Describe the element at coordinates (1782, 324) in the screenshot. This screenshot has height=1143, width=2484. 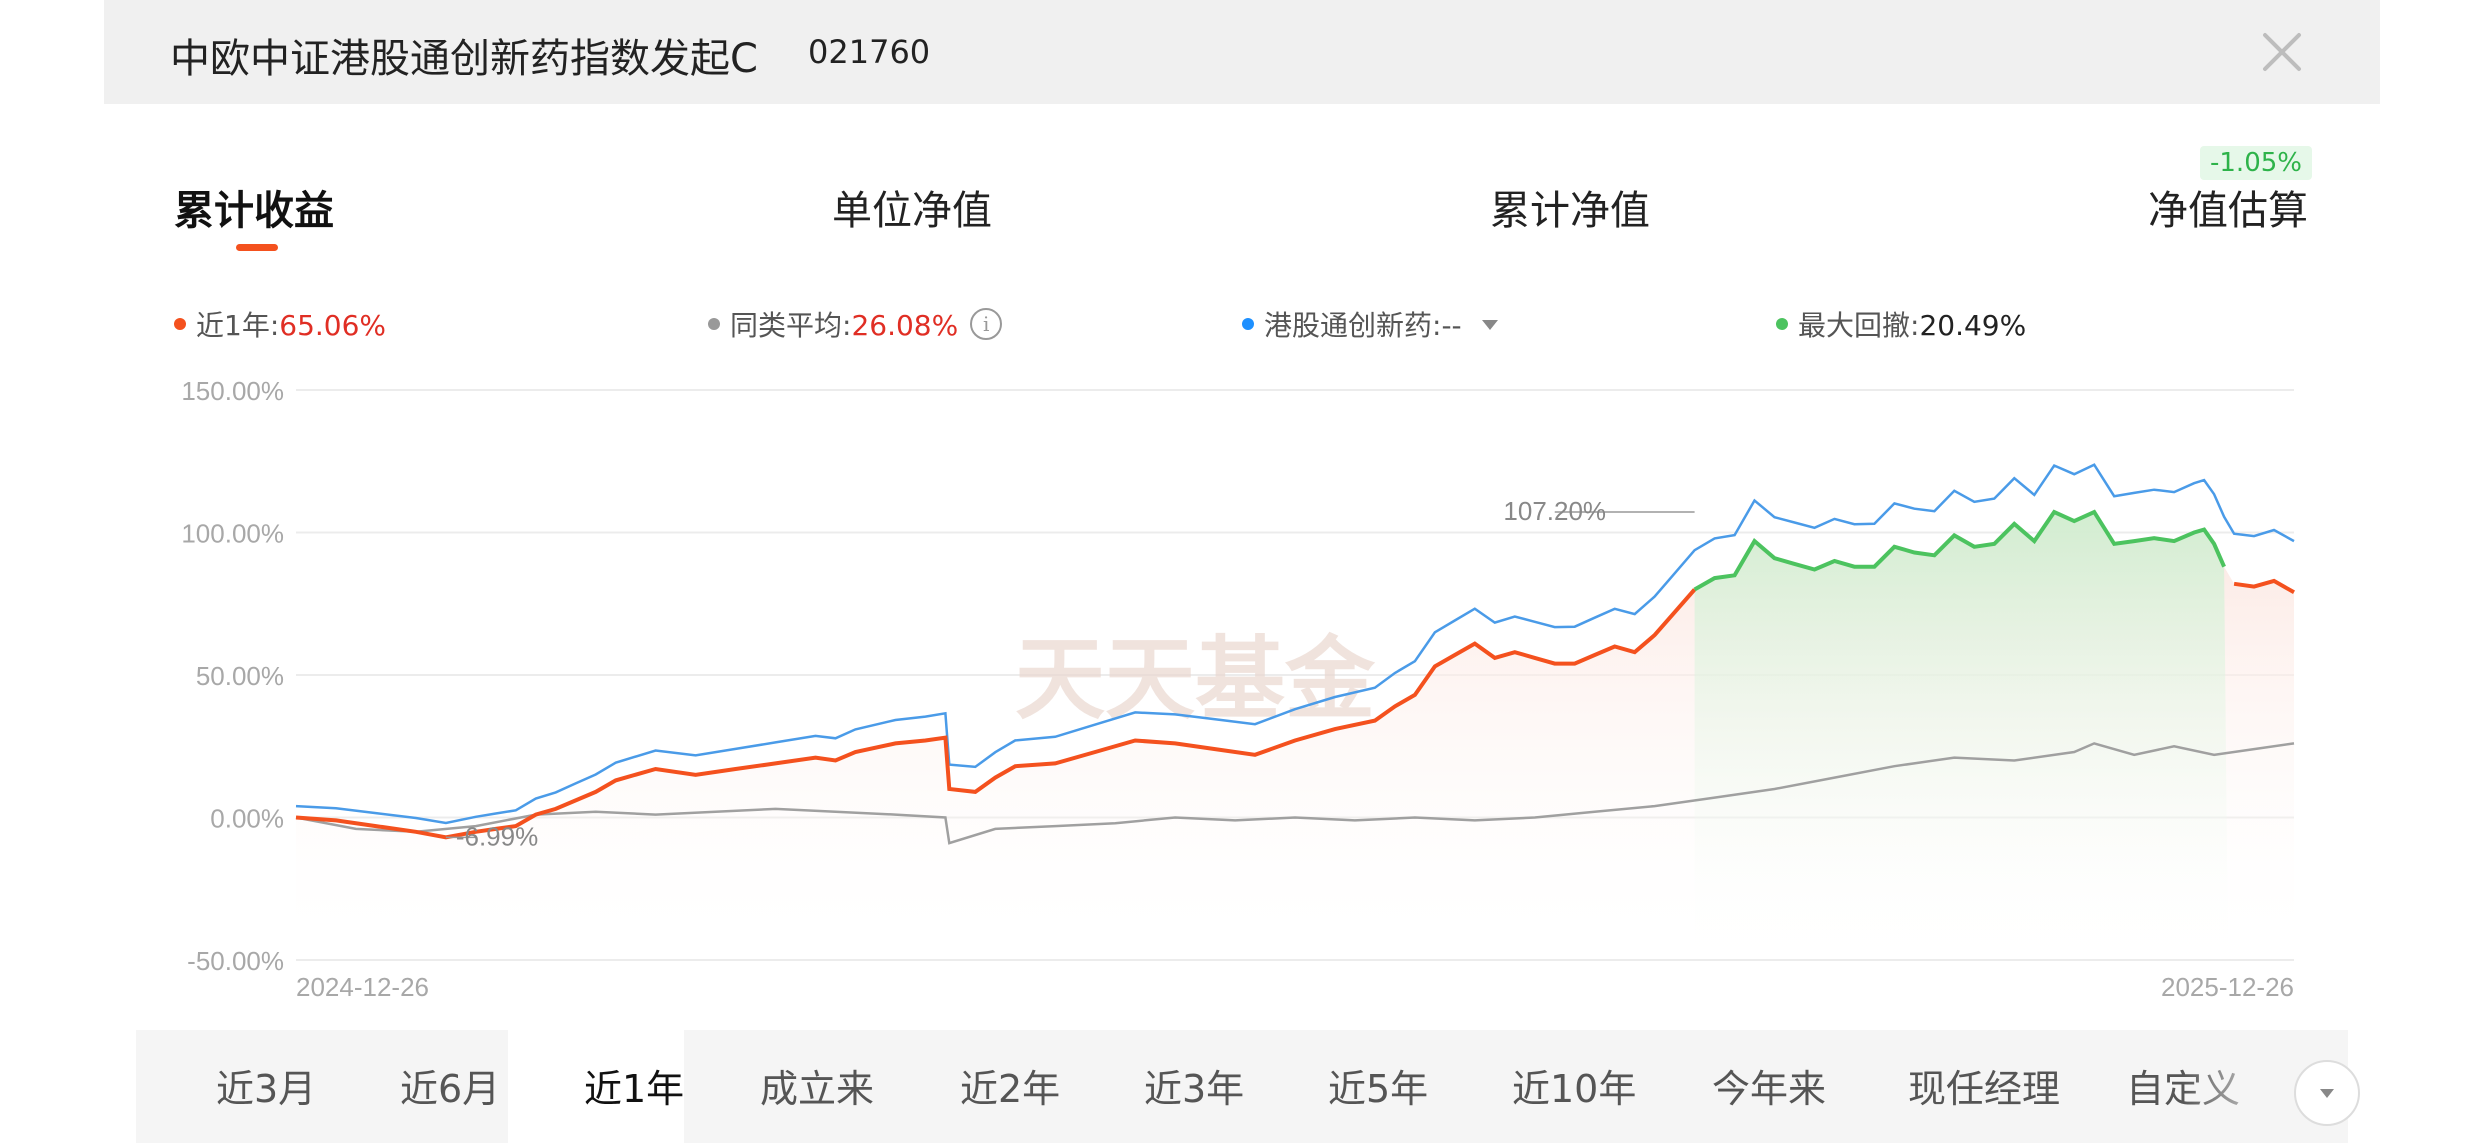
I see `legend-dot-drawdown` at that location.